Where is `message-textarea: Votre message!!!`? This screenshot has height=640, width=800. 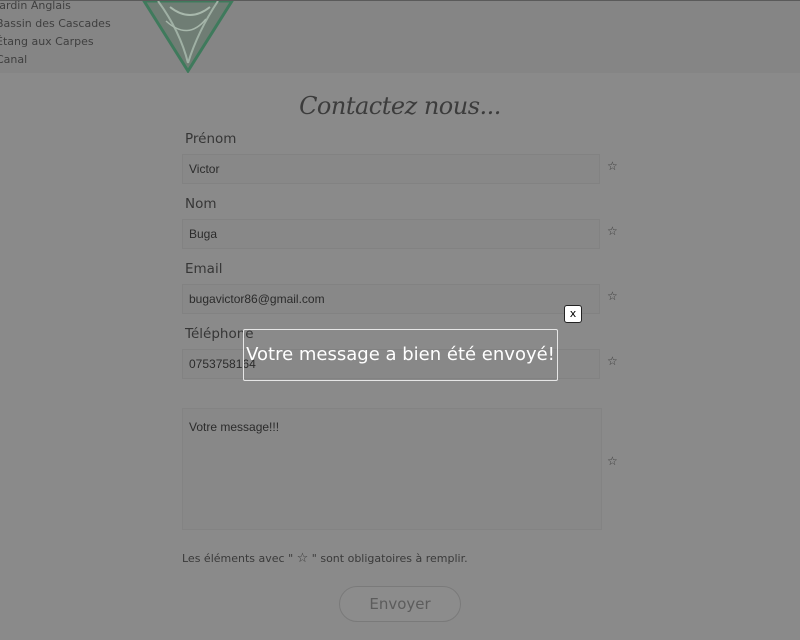 message-textarea: Votre message!!! is located at coordinates (392, 469).